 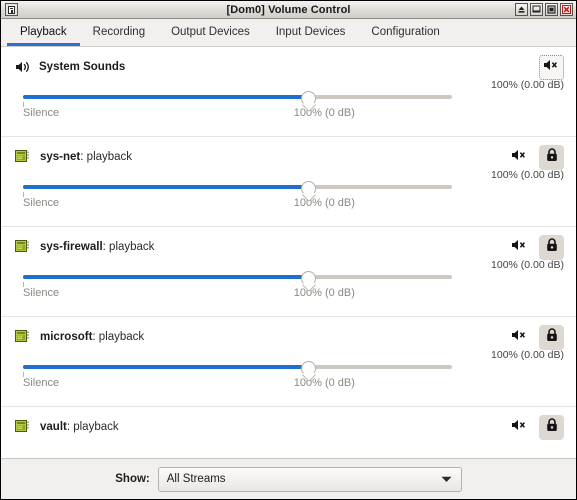 What do you see at coordinates (309, 479) in the screenshot?
I see `show-streams-select: All Streams` at bounding box center [309, 479].